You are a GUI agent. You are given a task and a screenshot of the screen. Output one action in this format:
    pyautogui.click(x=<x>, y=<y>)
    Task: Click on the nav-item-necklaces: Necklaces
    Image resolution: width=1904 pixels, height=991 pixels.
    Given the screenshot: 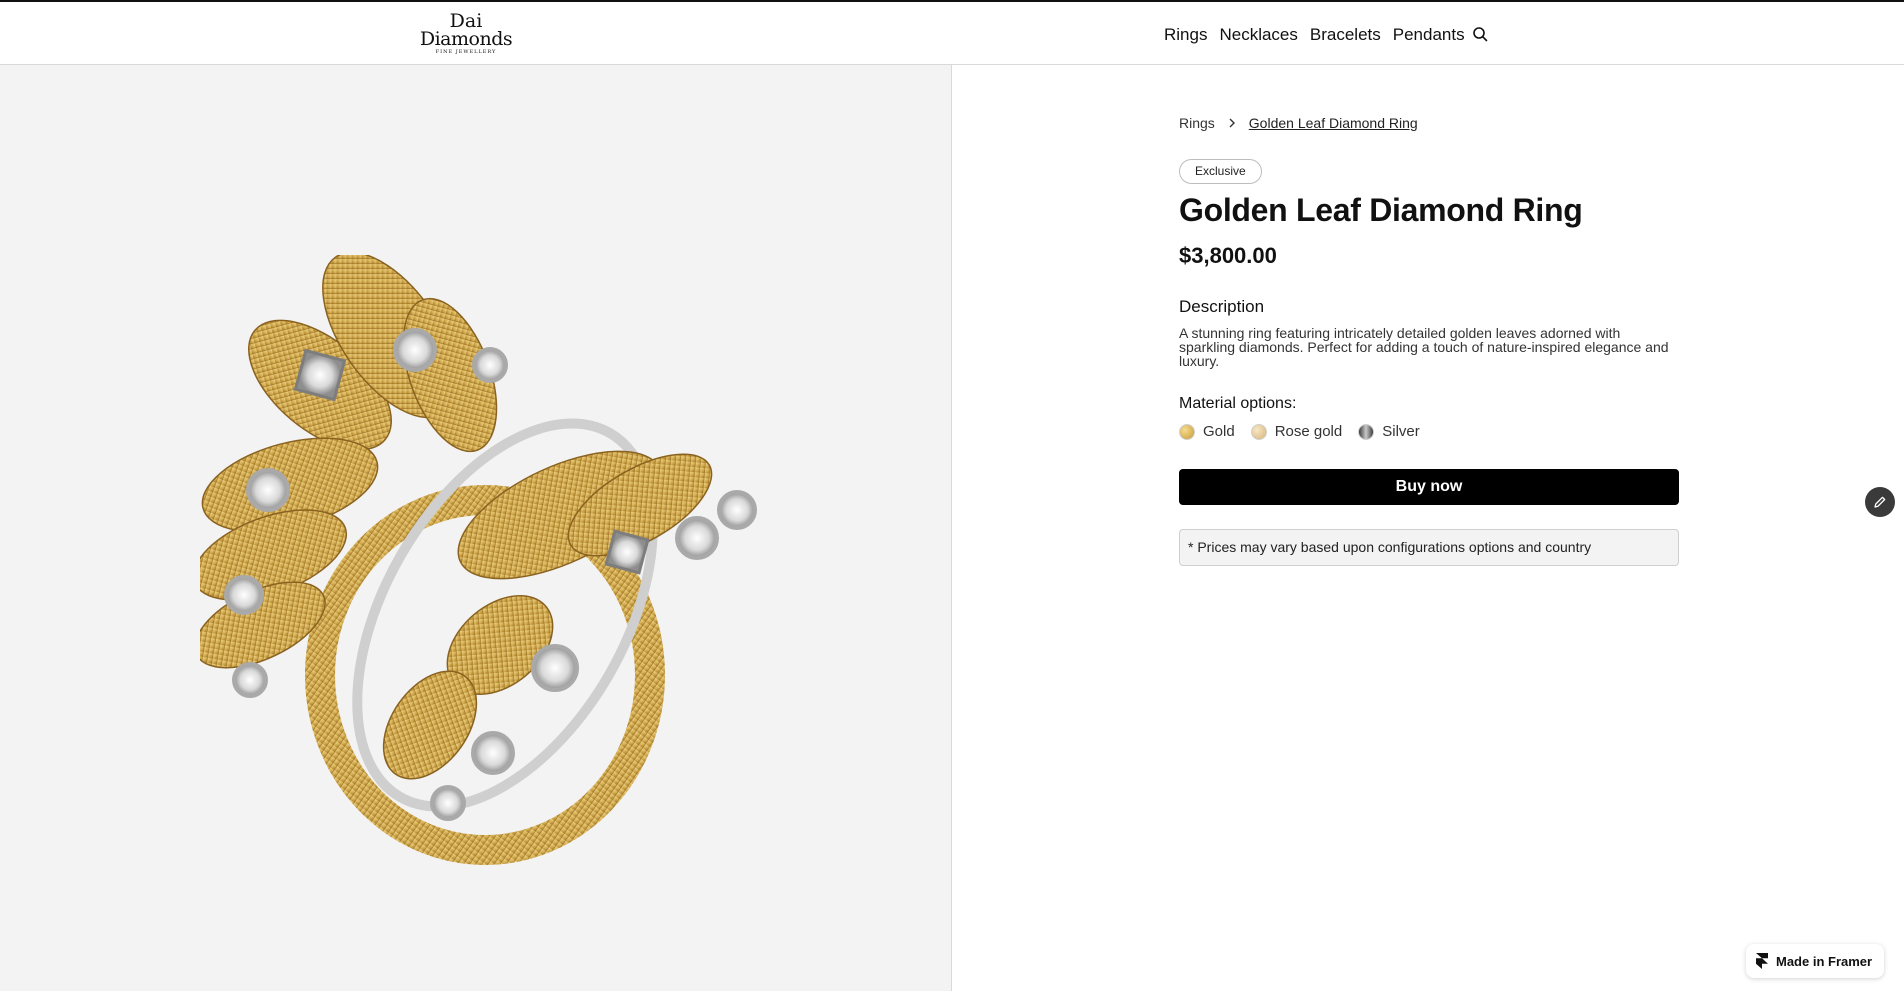 What is the action you would take?
    pyautogui.click(x=1258, y=35)
    